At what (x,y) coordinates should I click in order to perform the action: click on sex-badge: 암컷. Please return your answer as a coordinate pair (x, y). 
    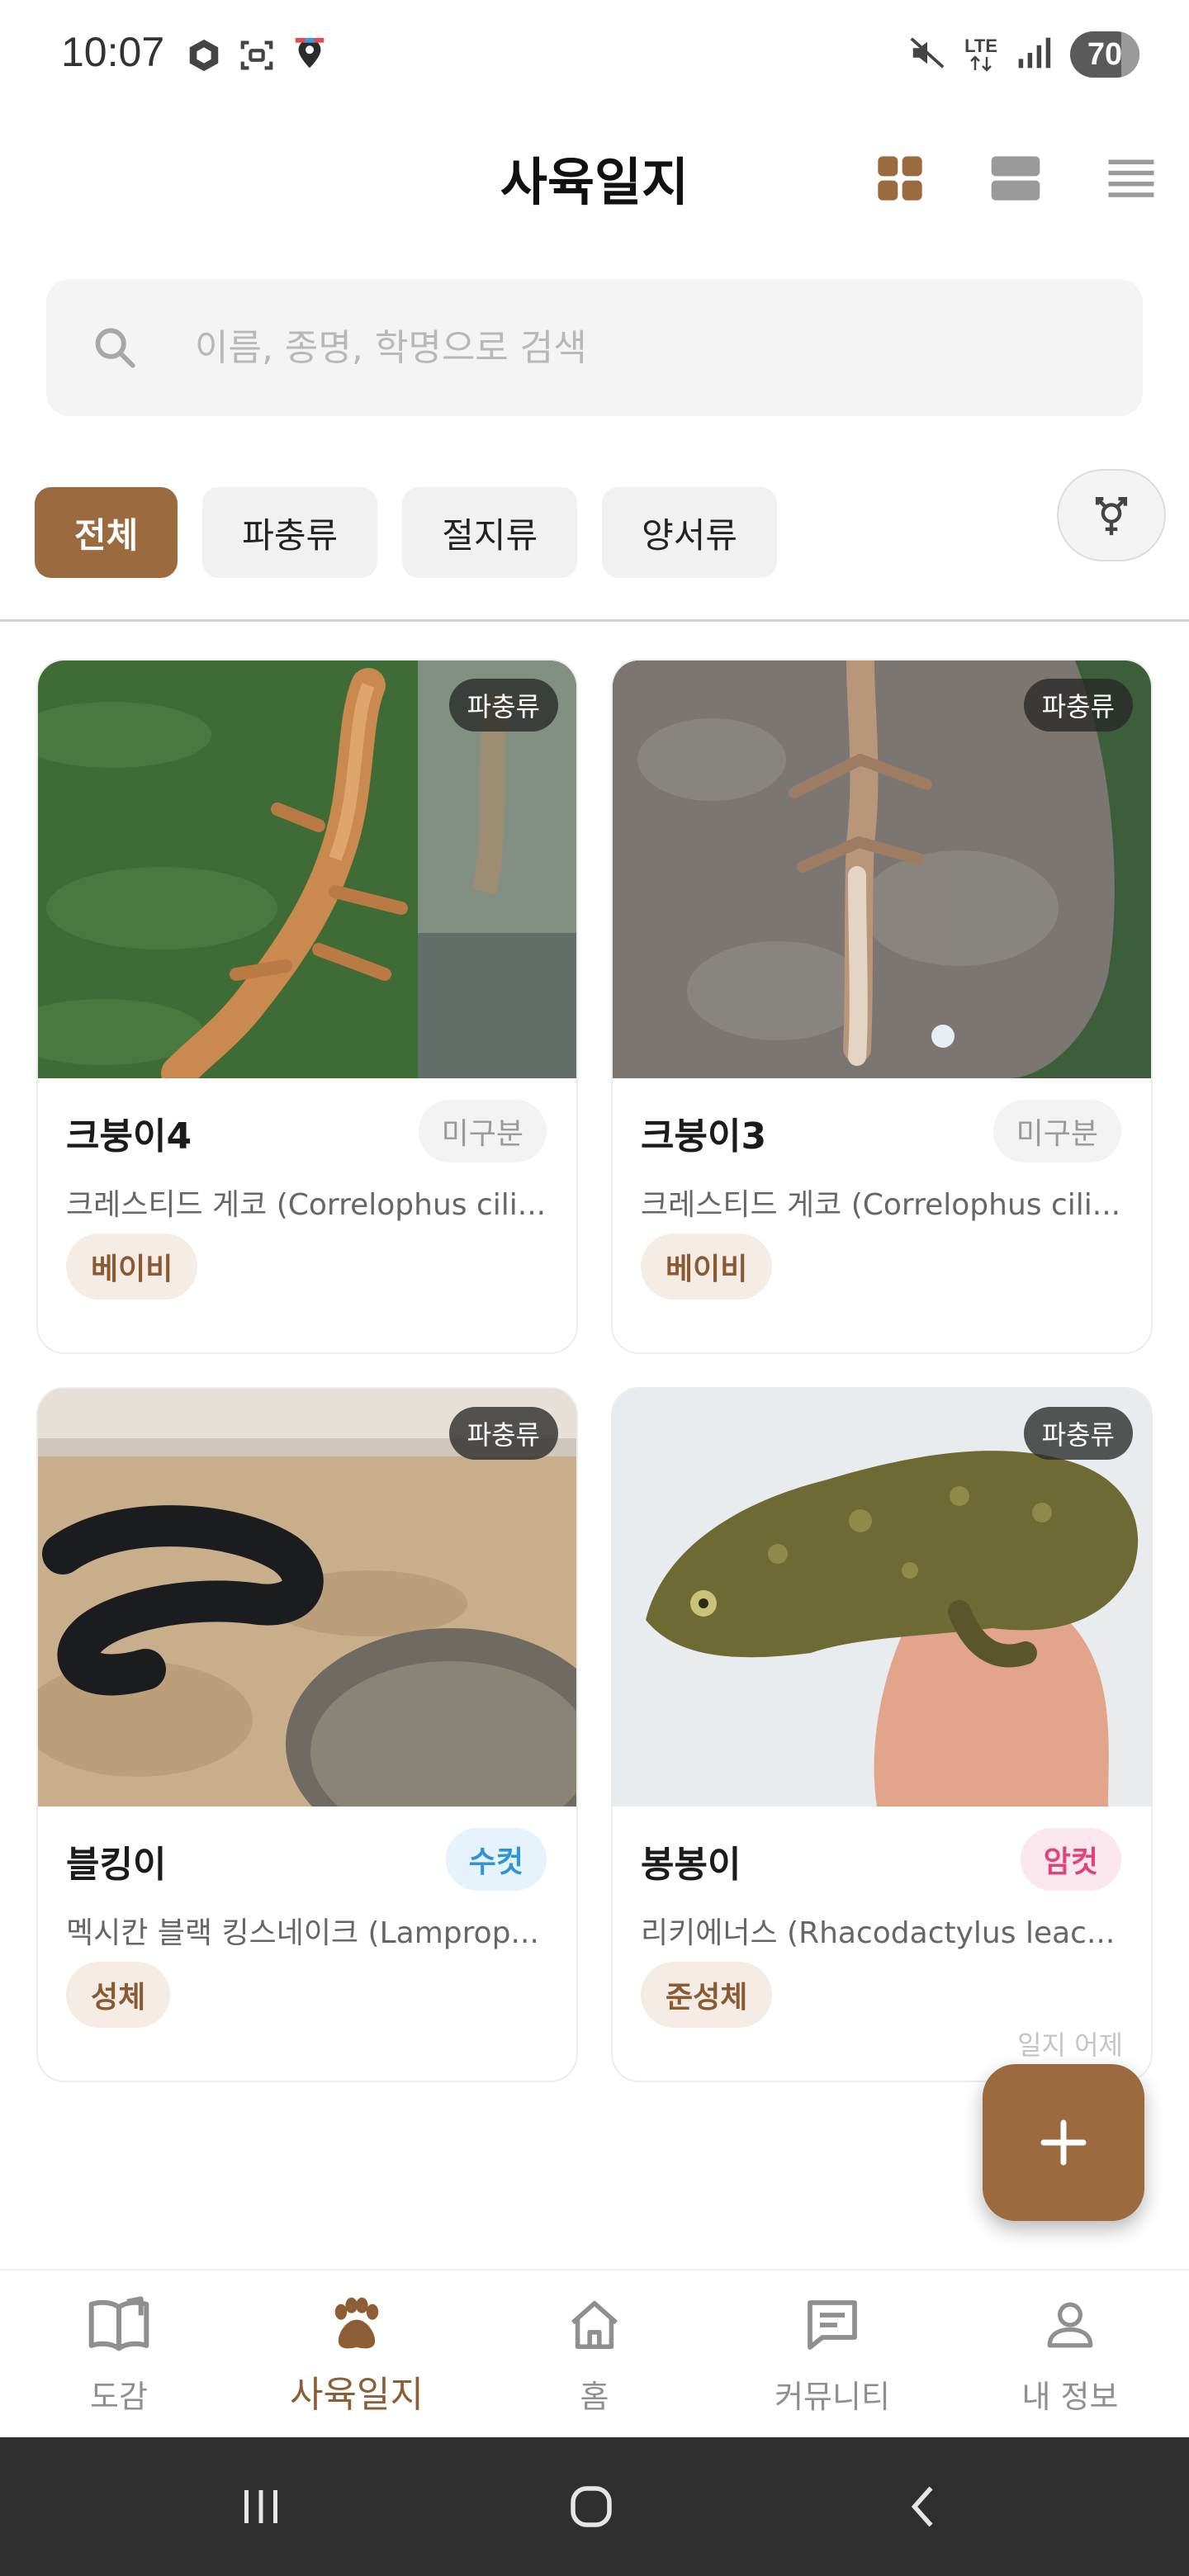
    Looking at the image, I should click on (1070, 1859).